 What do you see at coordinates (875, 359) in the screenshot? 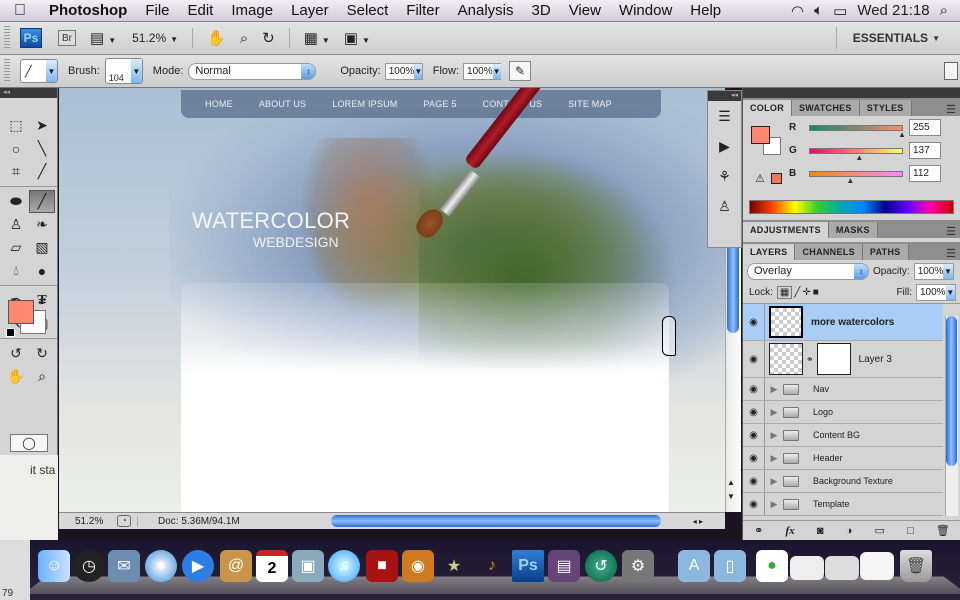
I see `layer-name: Layer 3` at bounding box center [875, 359].